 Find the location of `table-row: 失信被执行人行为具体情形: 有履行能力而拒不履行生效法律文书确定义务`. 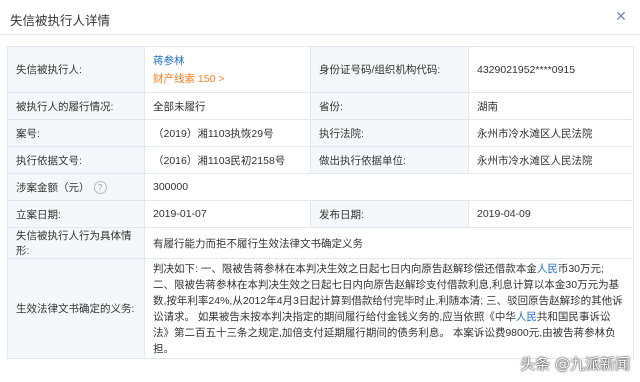

table-row: 失信被执行人行为具体情形: 有履行能力而拒不履行生效法律文书确定义务 is located at coordinates (320, 243).